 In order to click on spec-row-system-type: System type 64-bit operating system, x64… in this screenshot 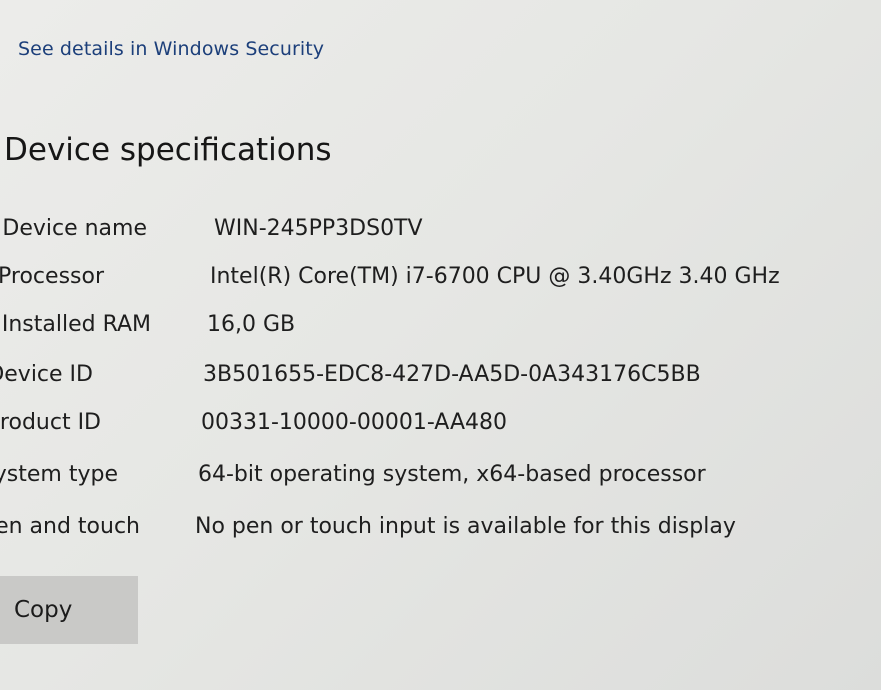, I will do `click(440, 482)`.